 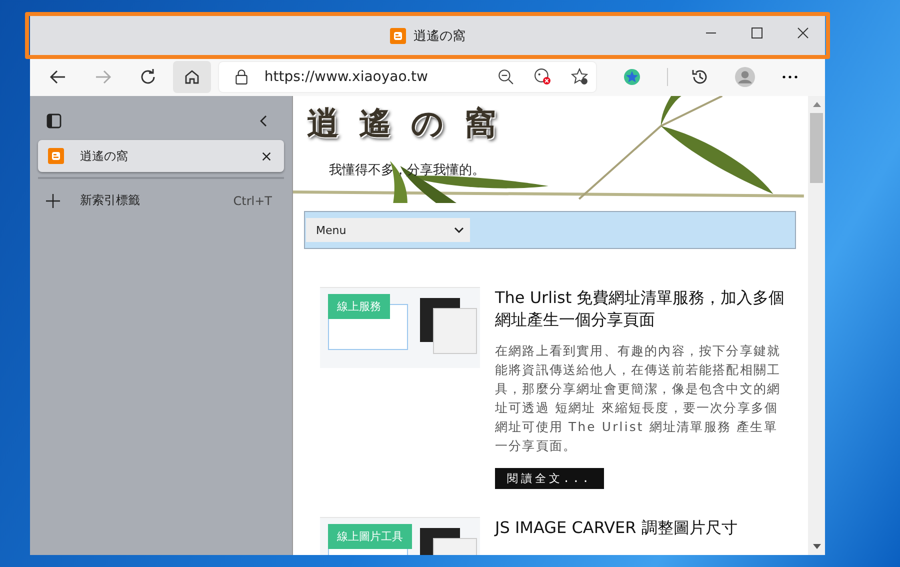 I want to click on mock-window, so click(x=455, y=331).